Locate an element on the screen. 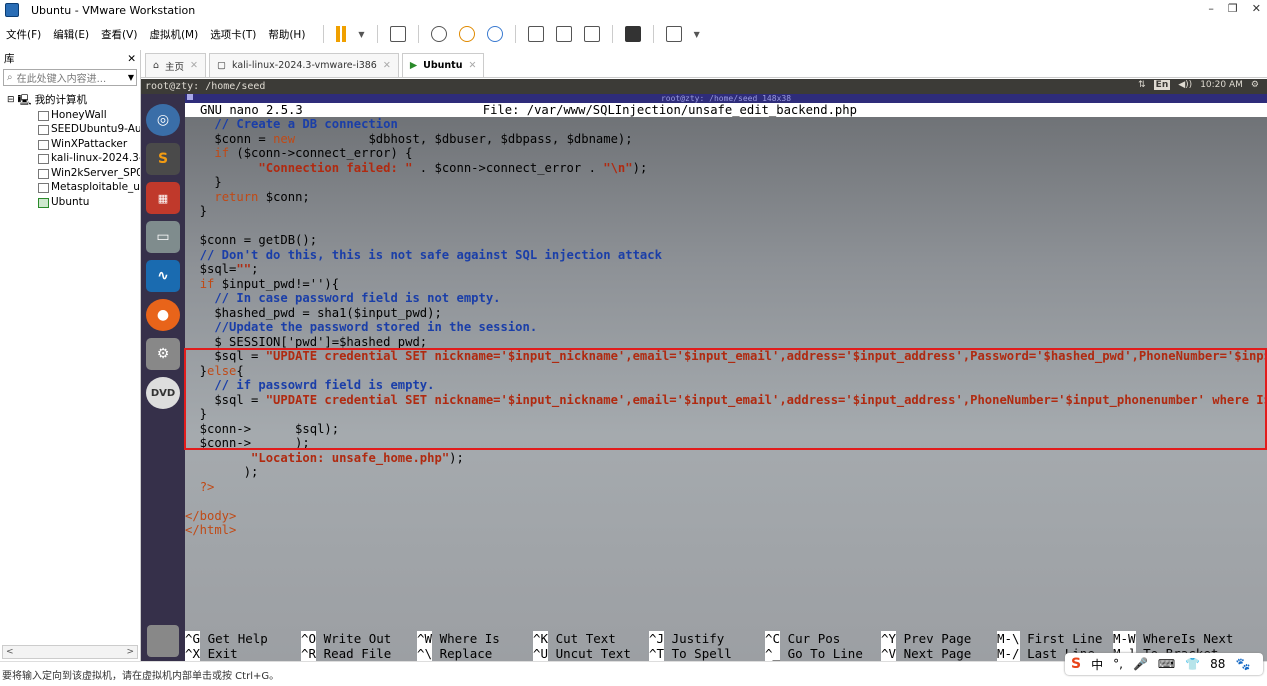 The height and width of the screenshot is (686, 1267). scroll-right-button: > is located at coordinates (130, 652).